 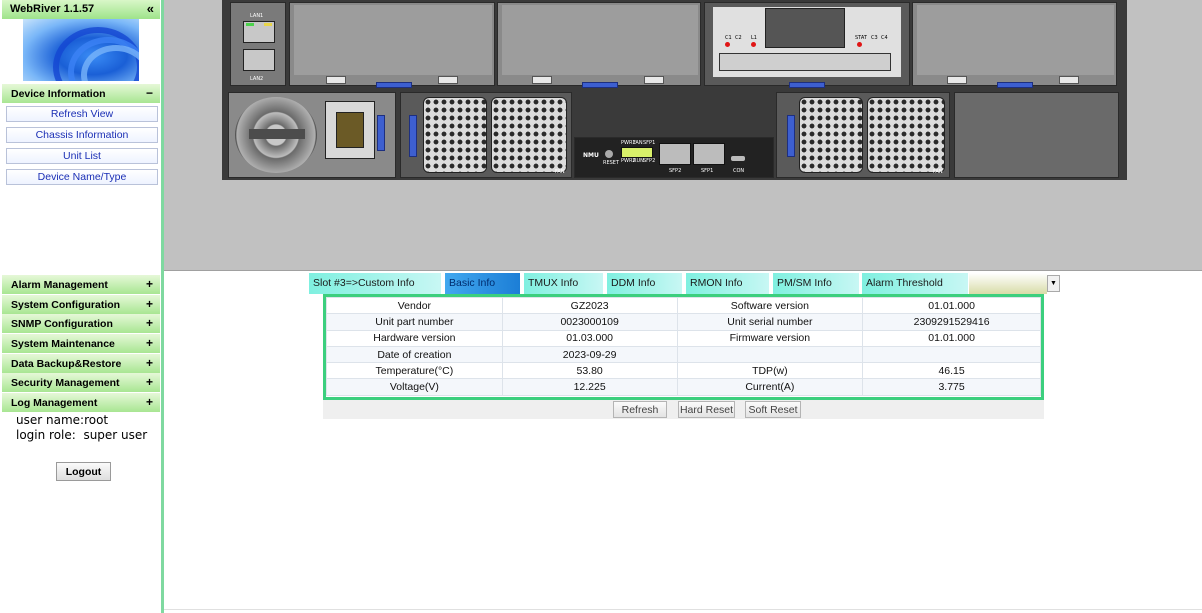 What do you see at coordinates (805, 62) in the screenshot?
I see `sfp-cage-icon` at bounding box center [805, 62].